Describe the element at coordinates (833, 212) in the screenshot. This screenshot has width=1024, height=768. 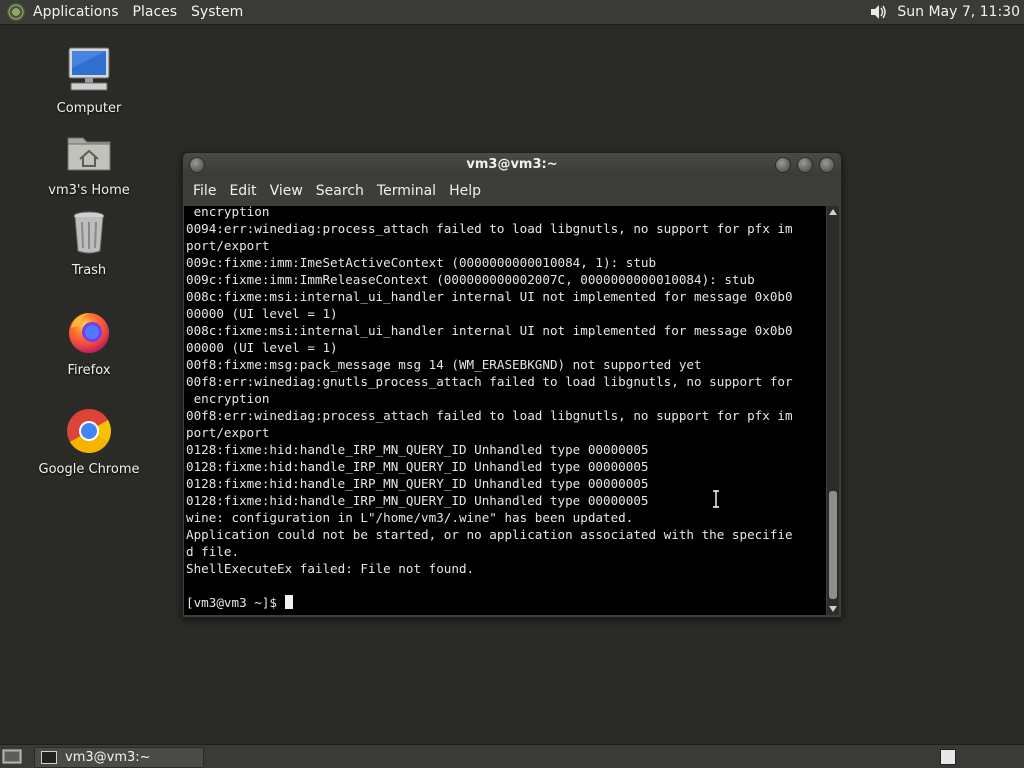
I see `scroll-up-arrow-icon` at that location.